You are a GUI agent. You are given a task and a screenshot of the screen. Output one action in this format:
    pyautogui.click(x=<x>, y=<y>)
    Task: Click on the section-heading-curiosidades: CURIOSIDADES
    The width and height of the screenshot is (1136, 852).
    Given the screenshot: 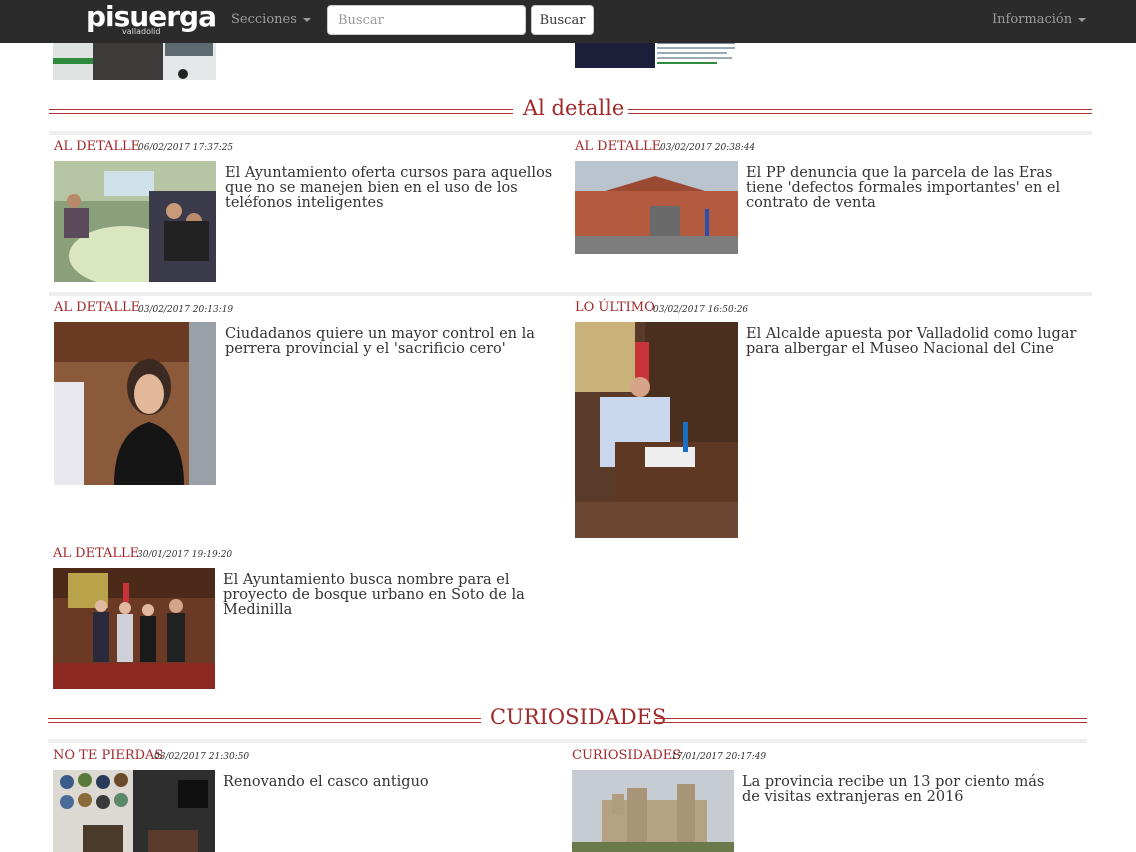 What is the action you would take?
    pyautogui.click(x=567, y=720)
    